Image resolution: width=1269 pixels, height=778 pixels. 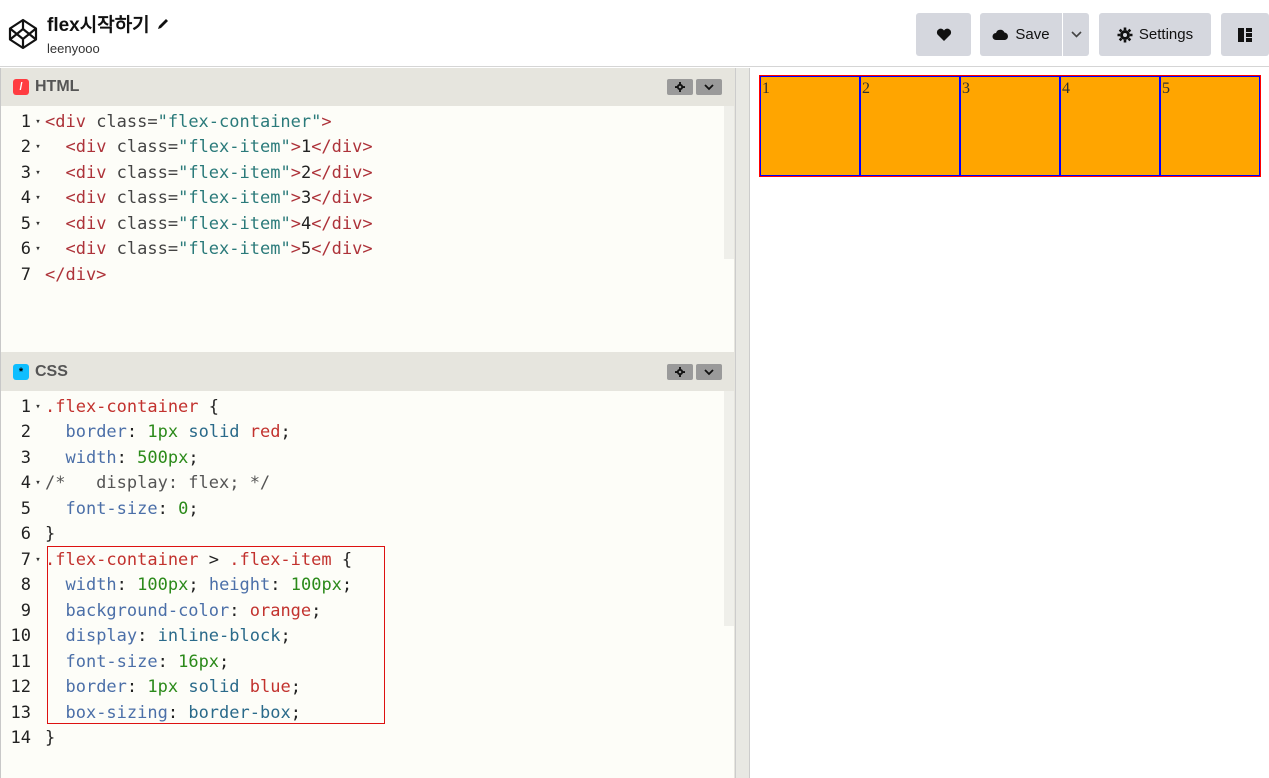 I want to click on html-scrollbar, so click(x=729, y=182).